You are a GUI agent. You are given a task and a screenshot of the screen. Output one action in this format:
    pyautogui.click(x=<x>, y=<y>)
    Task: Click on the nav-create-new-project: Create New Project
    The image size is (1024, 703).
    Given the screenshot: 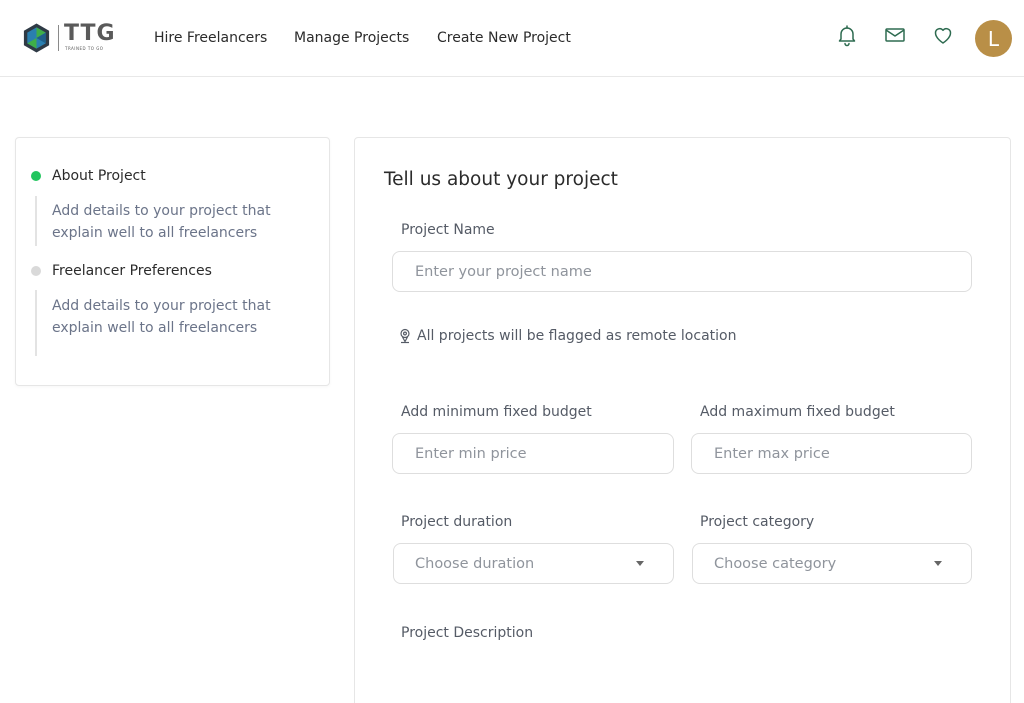 What is the action you would take?
    pyautogui.click(x=504, y=38)
    